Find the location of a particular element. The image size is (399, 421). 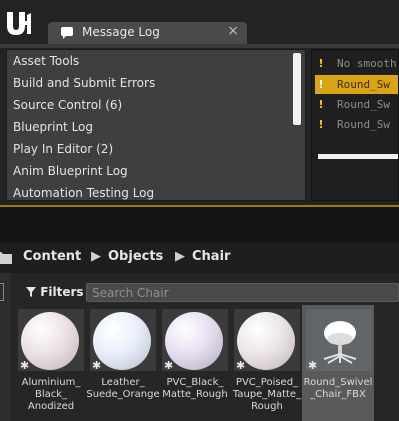

log-category-source-control: Source Control (6) is located at coordinates (156, 105).